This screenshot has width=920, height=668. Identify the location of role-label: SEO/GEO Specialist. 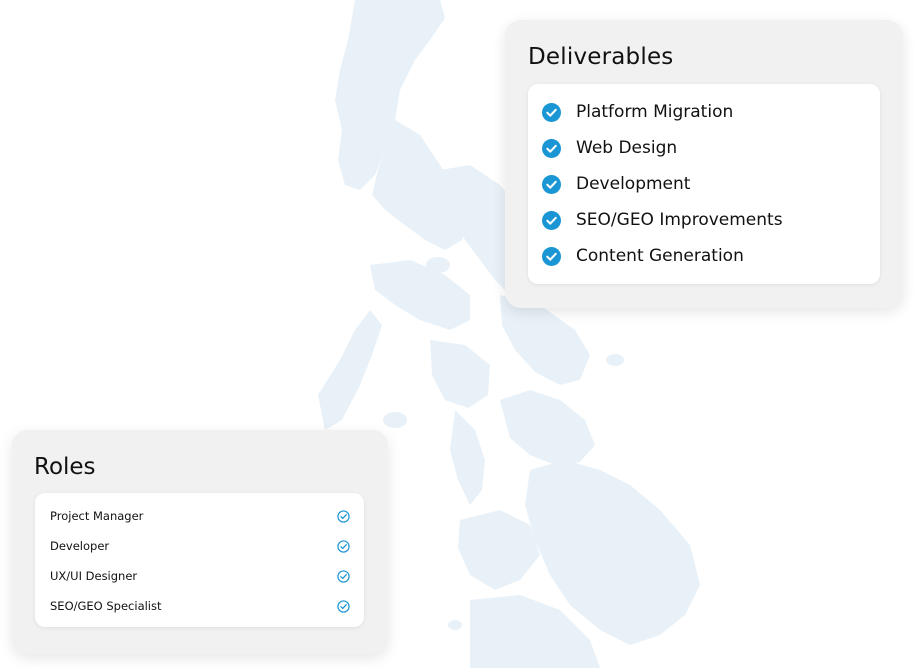
(106, 606).